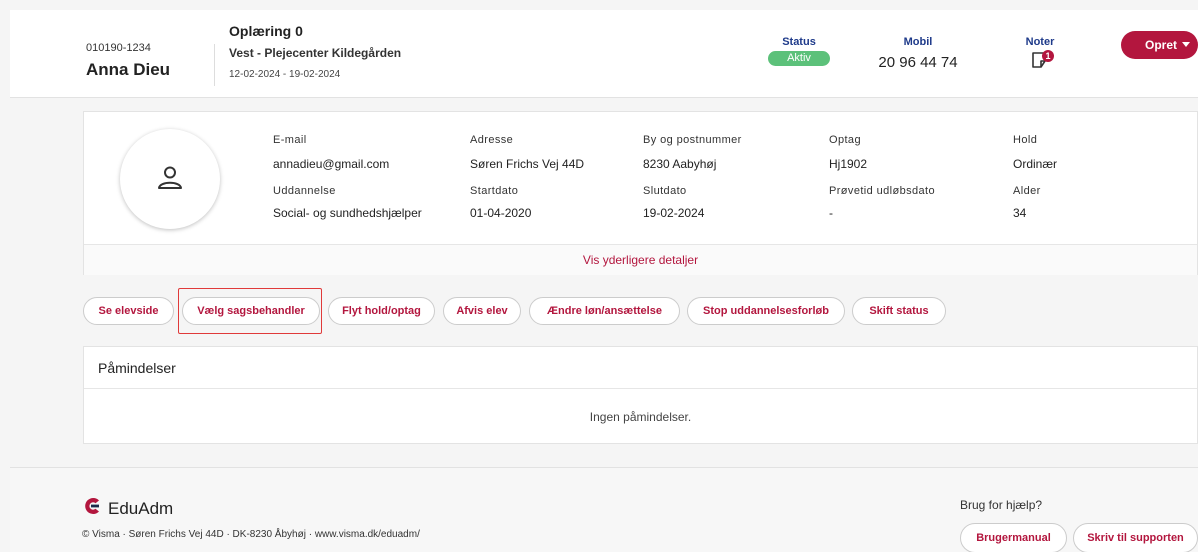  What do you see at coordinates (1040, 42) in the screenshot?
I see `notes-label: Noter` at bounding box center [1040, 42].